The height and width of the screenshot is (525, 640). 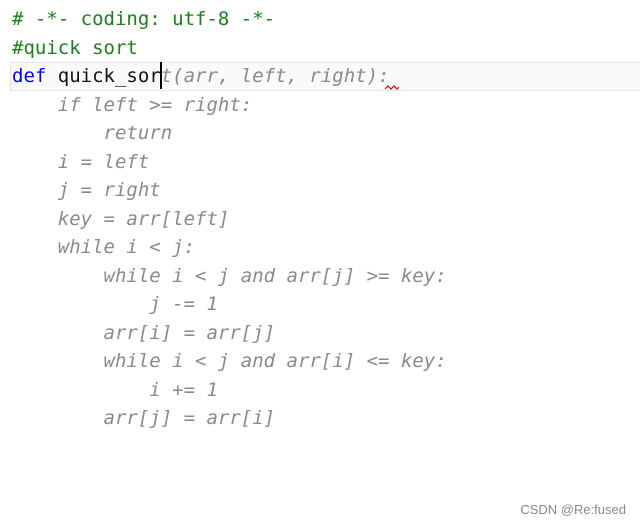 I want to click on code-line: arr[j] = arr[i], so click(x=144, y=418).